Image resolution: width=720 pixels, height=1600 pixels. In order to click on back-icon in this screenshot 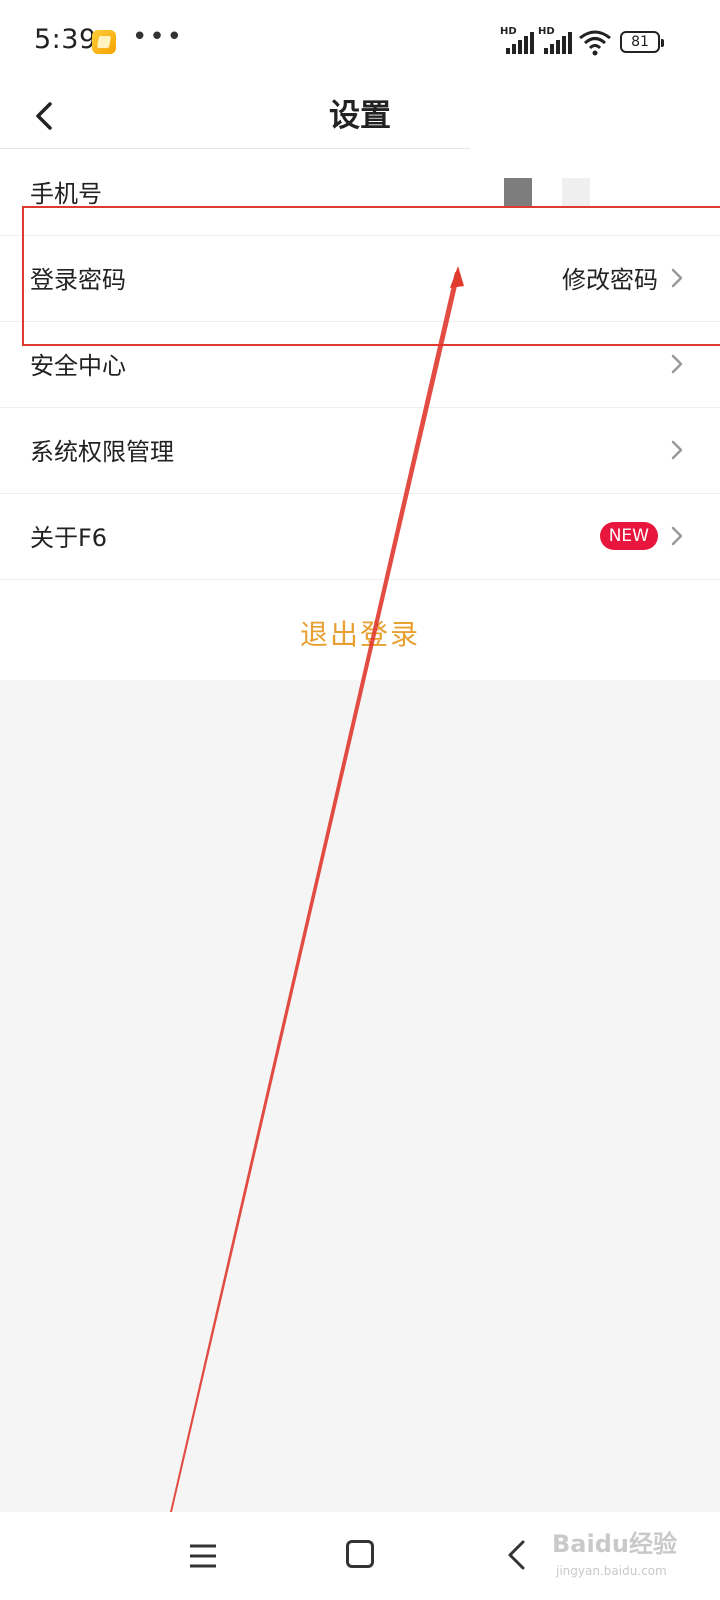, I will do `click(516, 1555)`.